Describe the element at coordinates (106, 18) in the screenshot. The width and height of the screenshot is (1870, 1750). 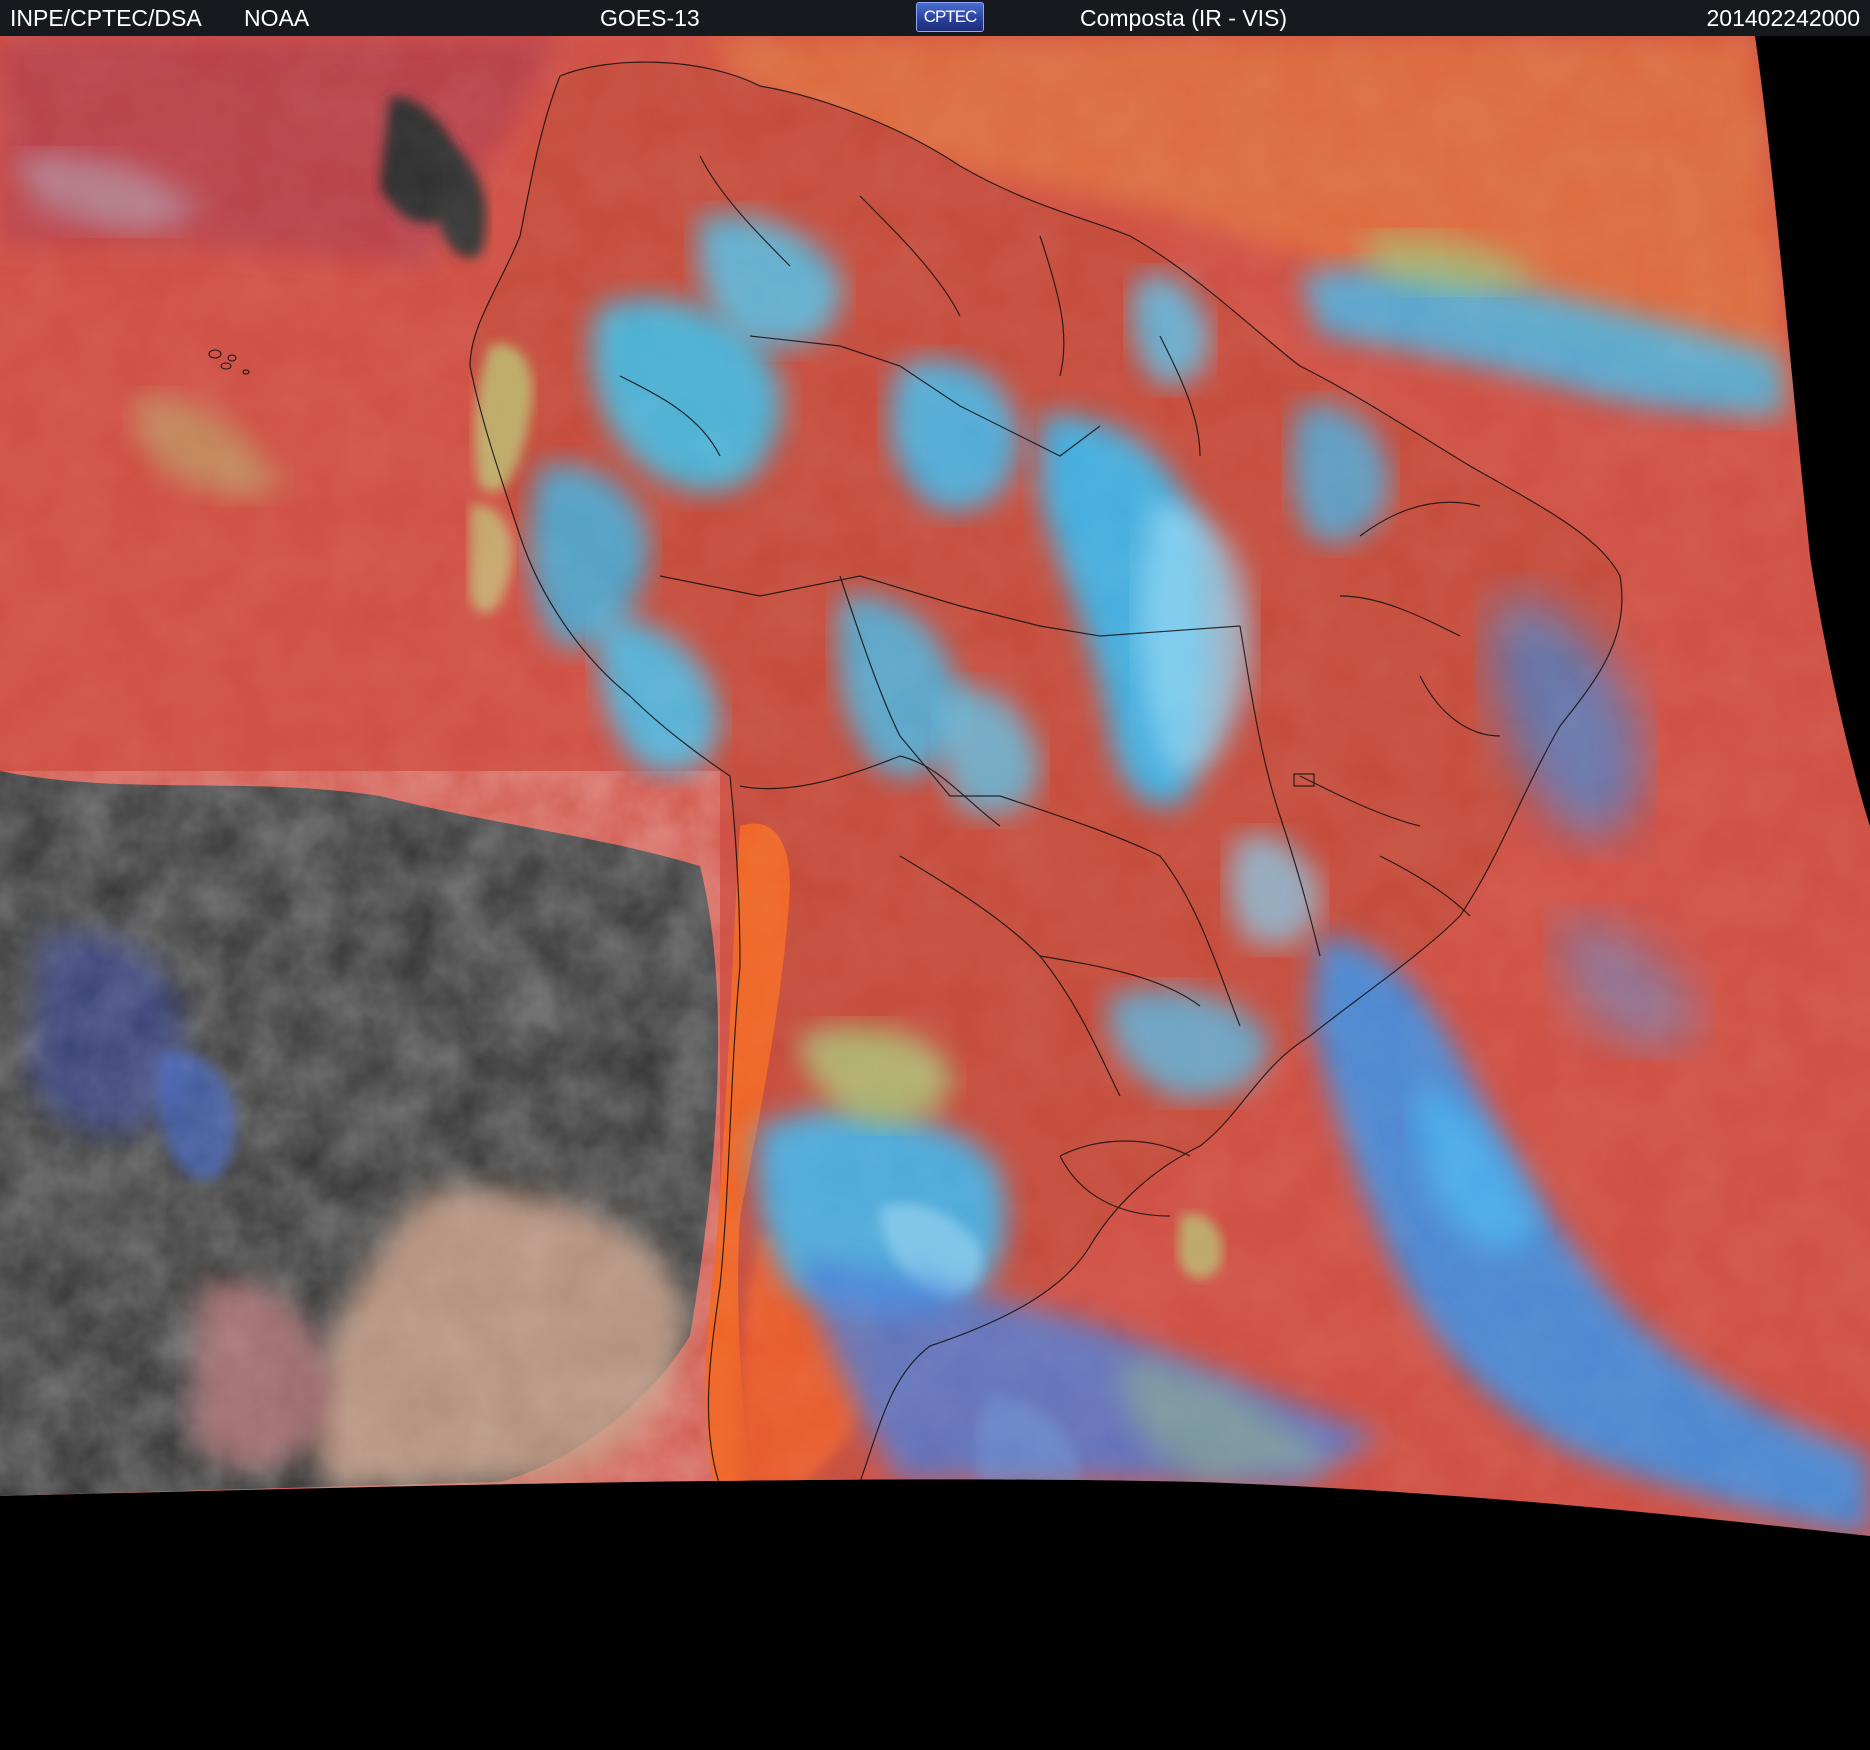
I see `institution-label: INPE/CPTEC/DSA` at that location.